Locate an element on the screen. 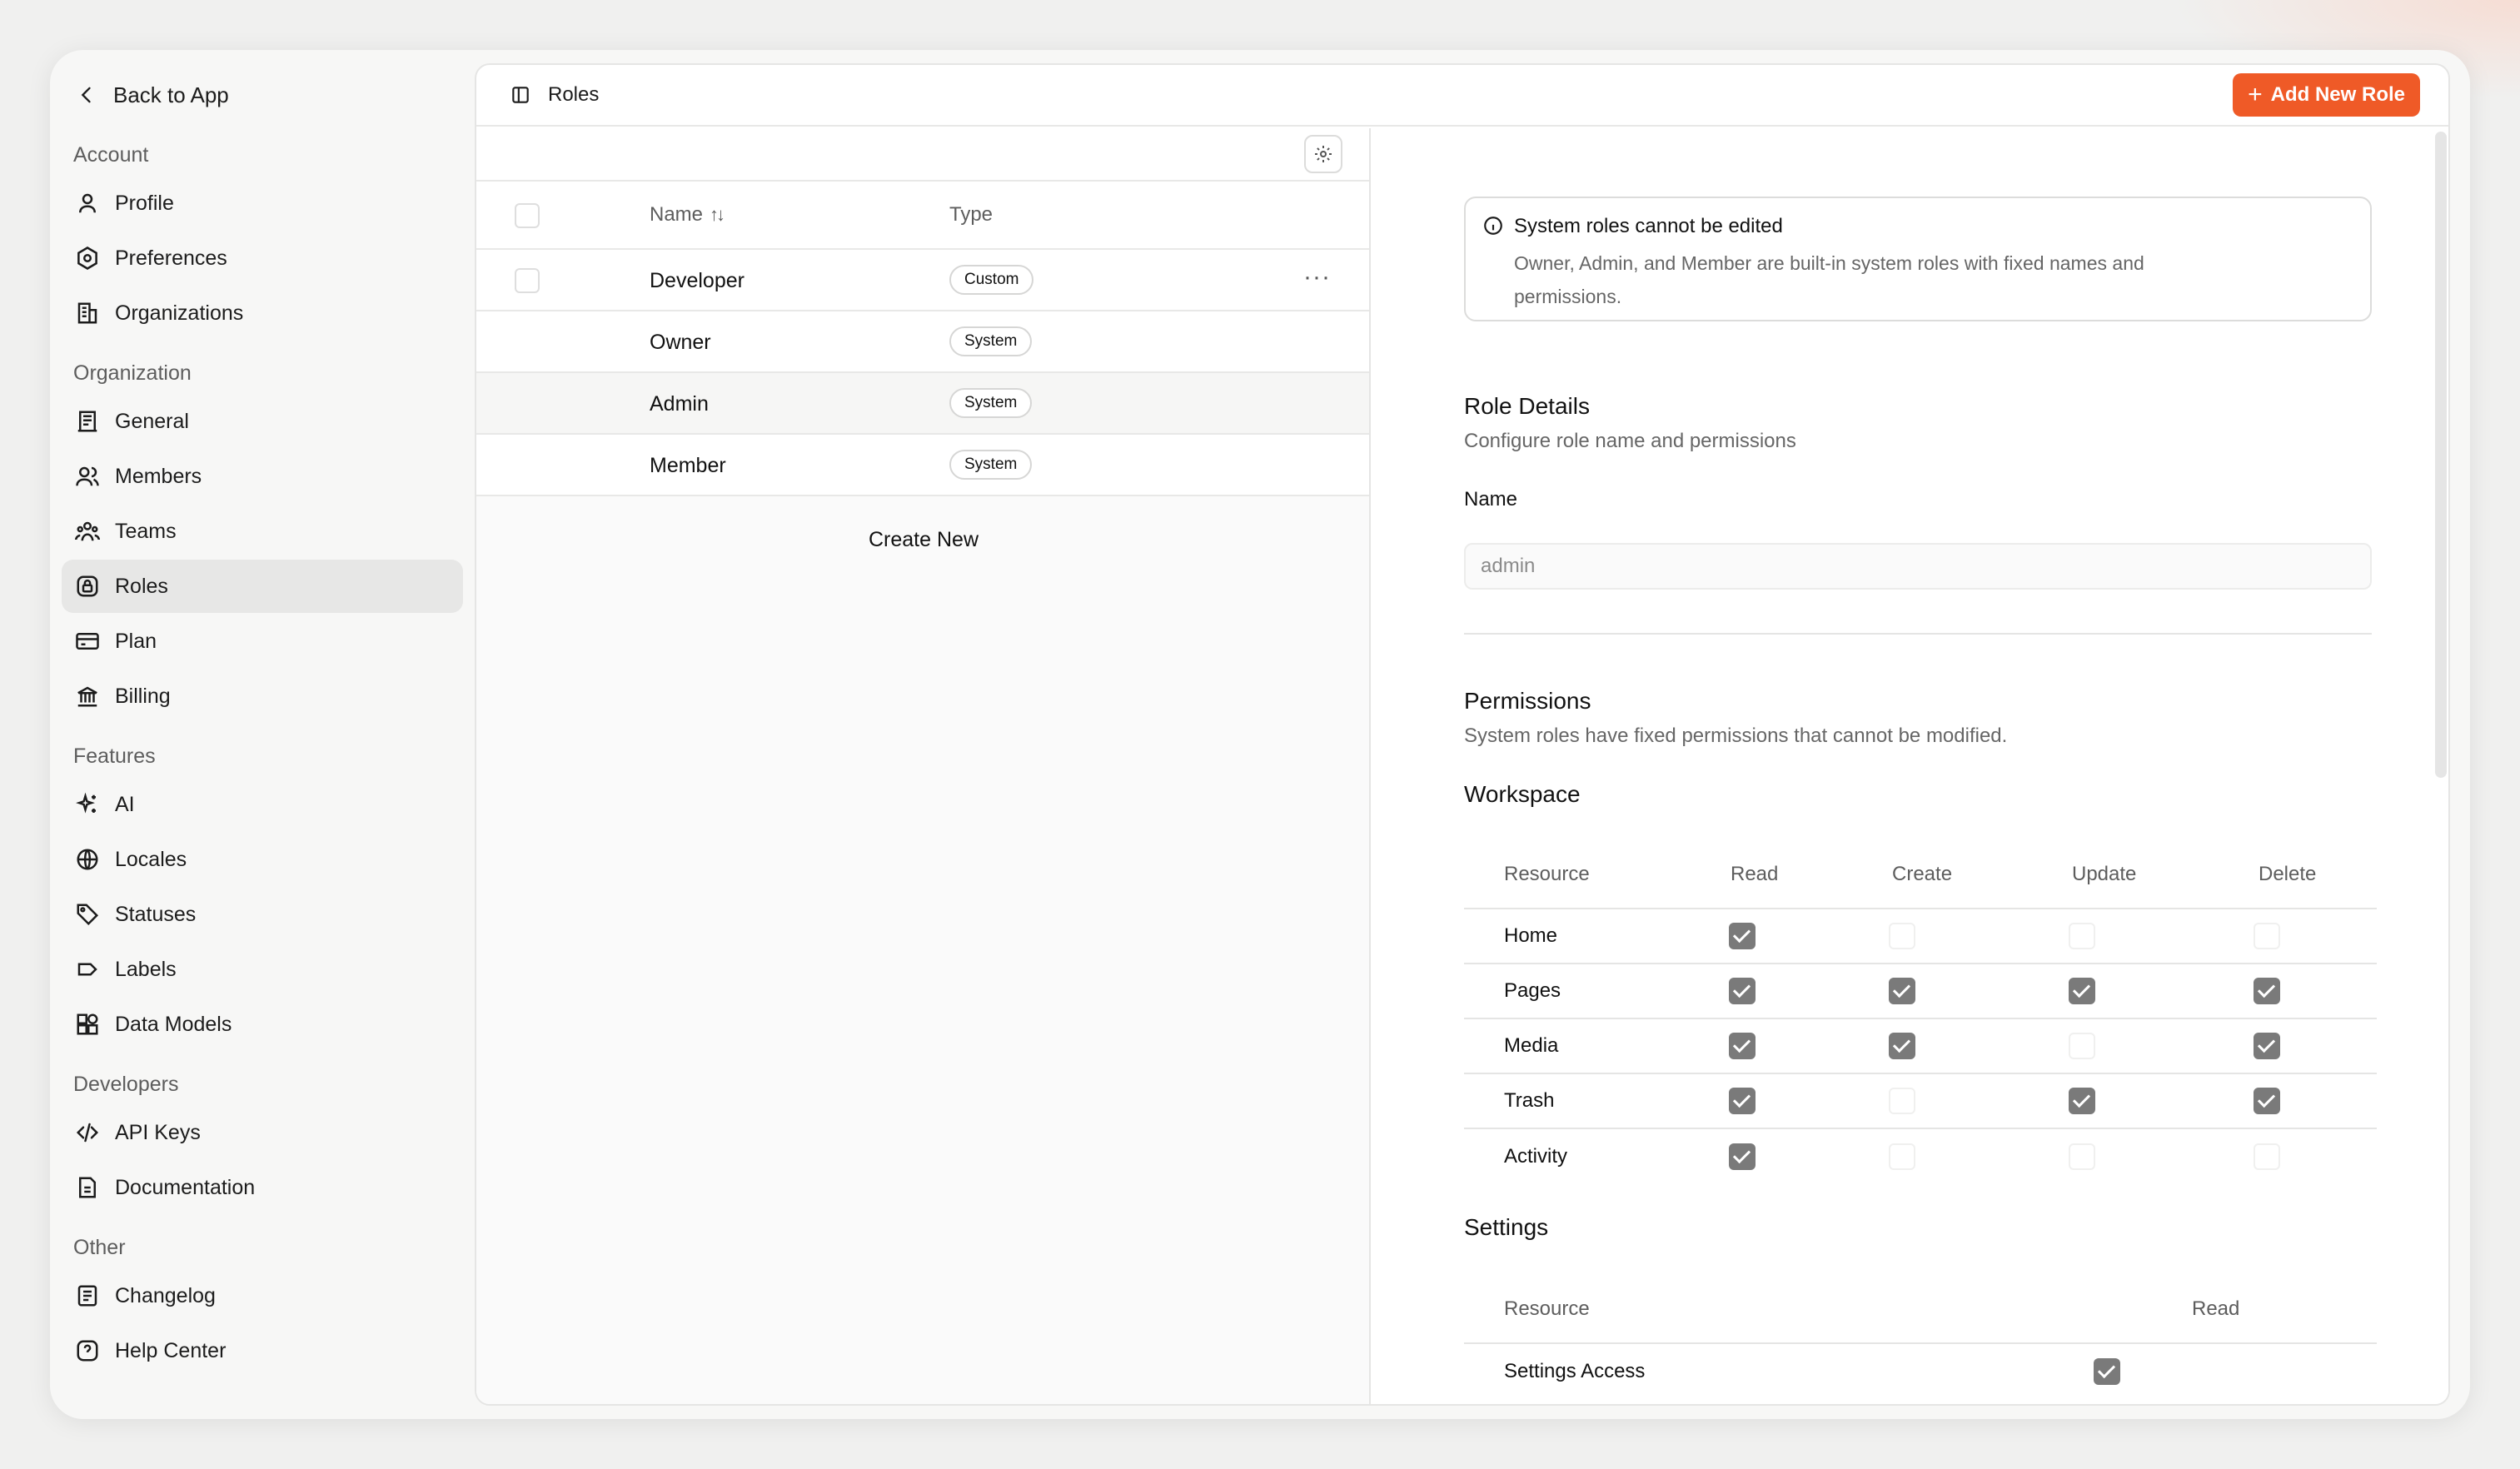 Image resolution: width=2520 pixels, height=1469 pixels. workspace-title: Workspace is located at coordinates (1522, 794).